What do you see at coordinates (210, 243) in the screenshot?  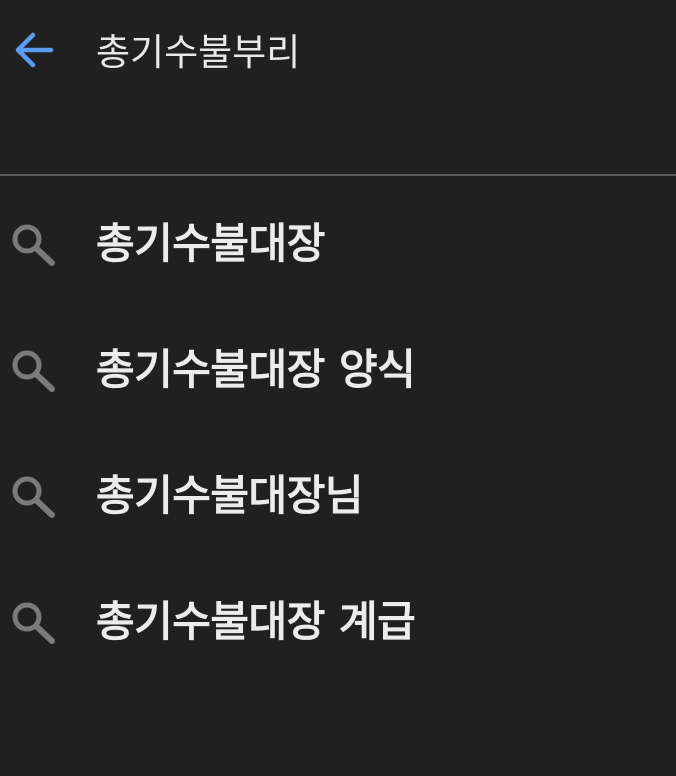 I see `suggestion-label: 총기수불대장` at bounding box center [210, 243].